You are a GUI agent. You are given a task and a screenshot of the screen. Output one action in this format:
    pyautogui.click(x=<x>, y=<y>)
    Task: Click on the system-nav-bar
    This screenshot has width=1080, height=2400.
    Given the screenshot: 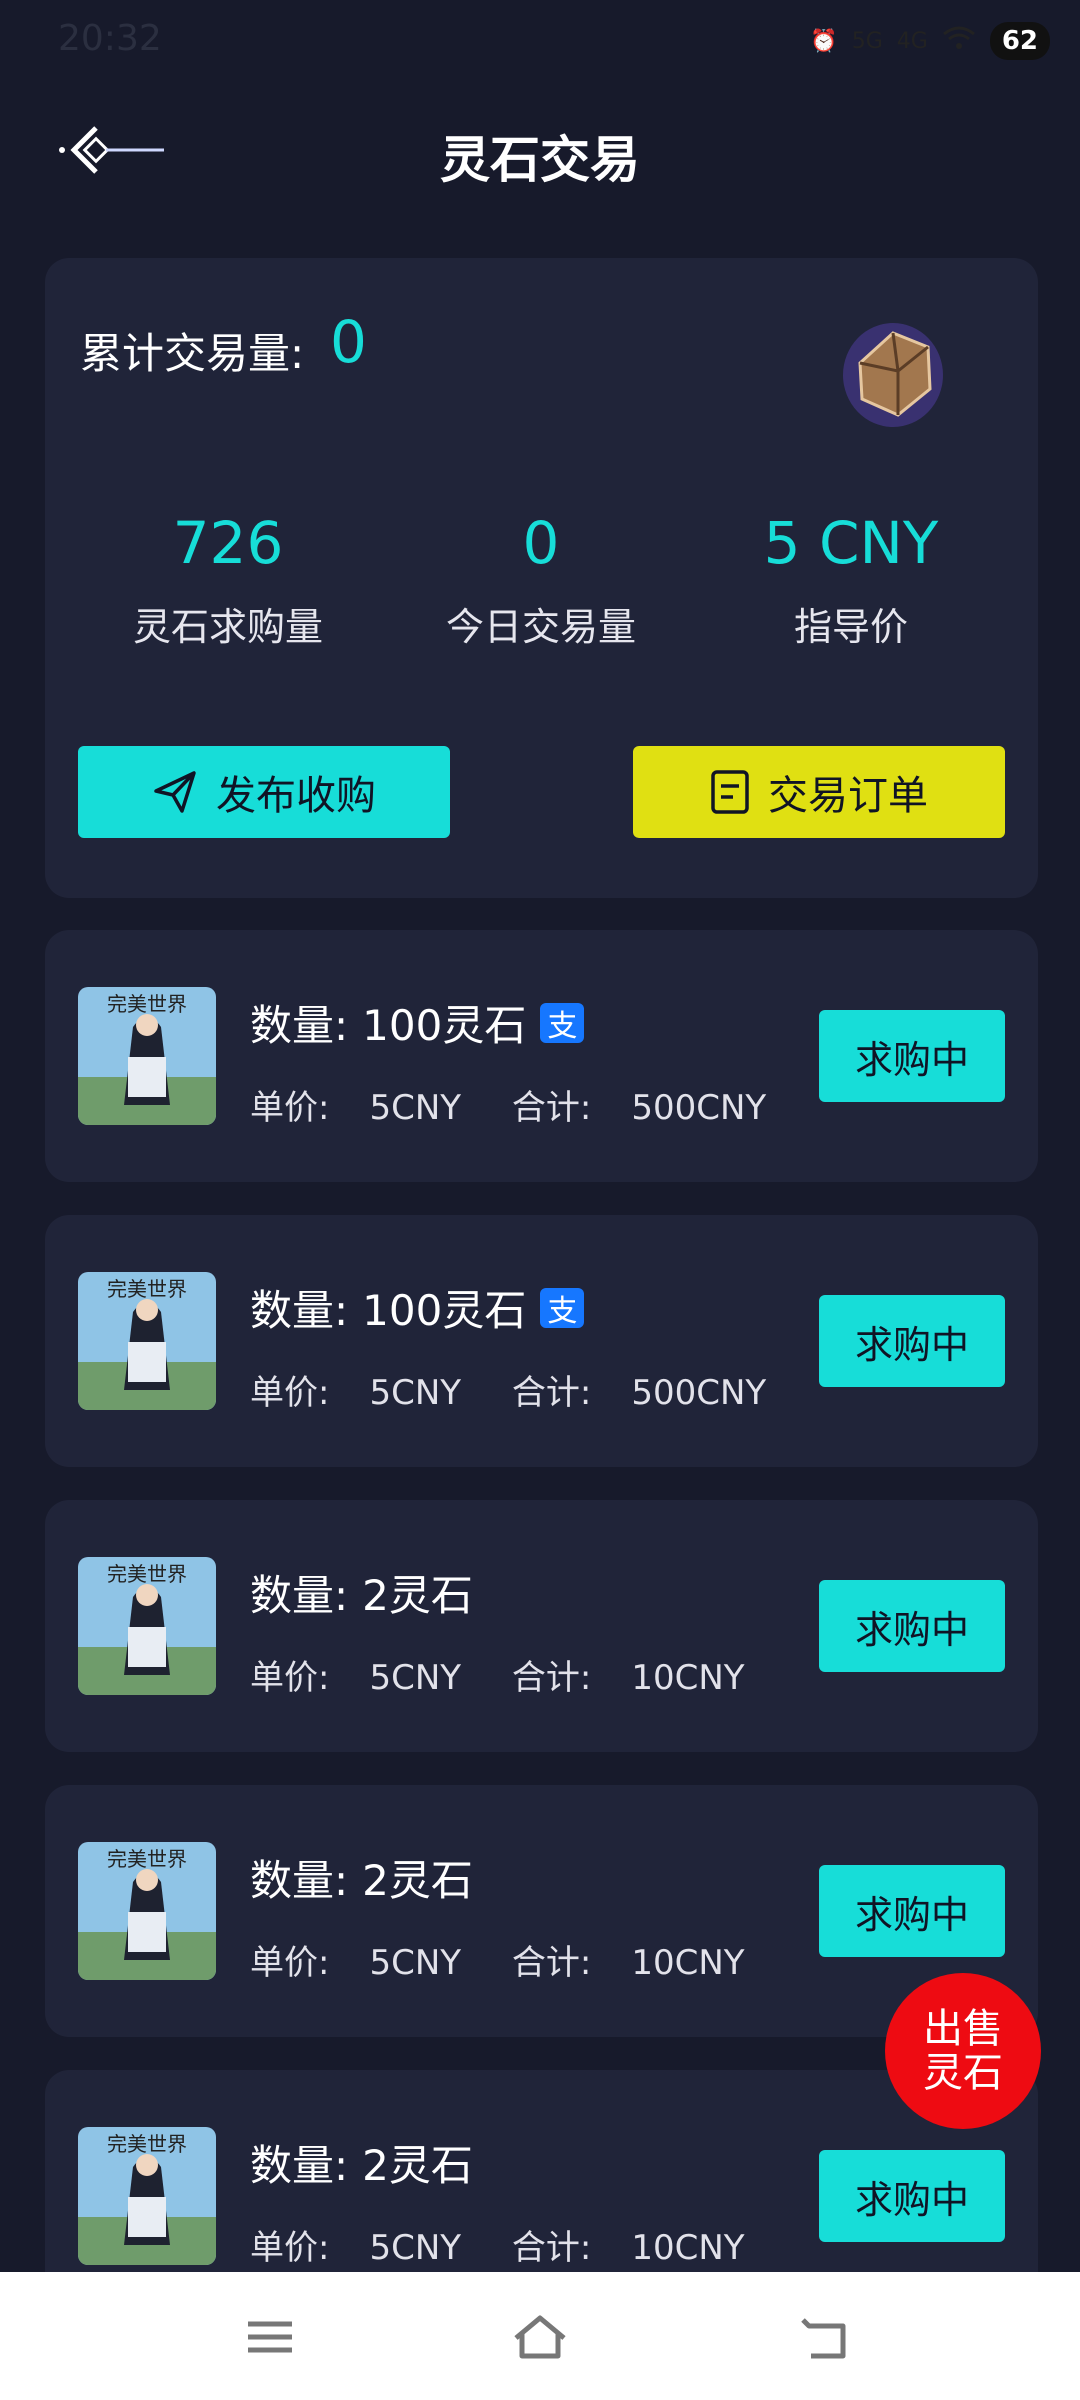 What is the action you would take?
    pyautogui.click(x=540, y=2336)
    